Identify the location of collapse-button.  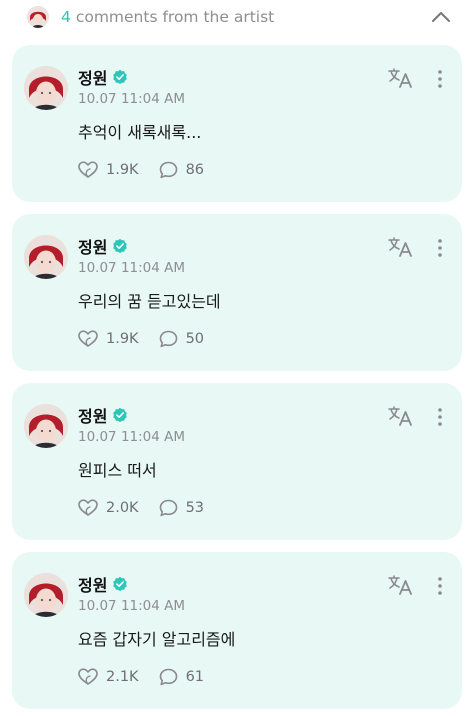
(441, 17).